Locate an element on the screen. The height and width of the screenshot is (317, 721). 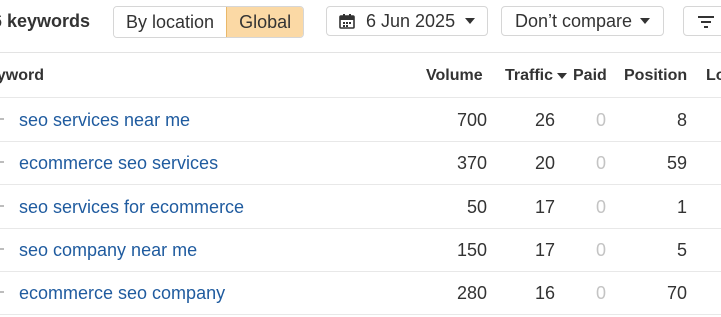
table-row: seo services for ecommerce 50 17 0 1 is located at coordinates (360, 207).